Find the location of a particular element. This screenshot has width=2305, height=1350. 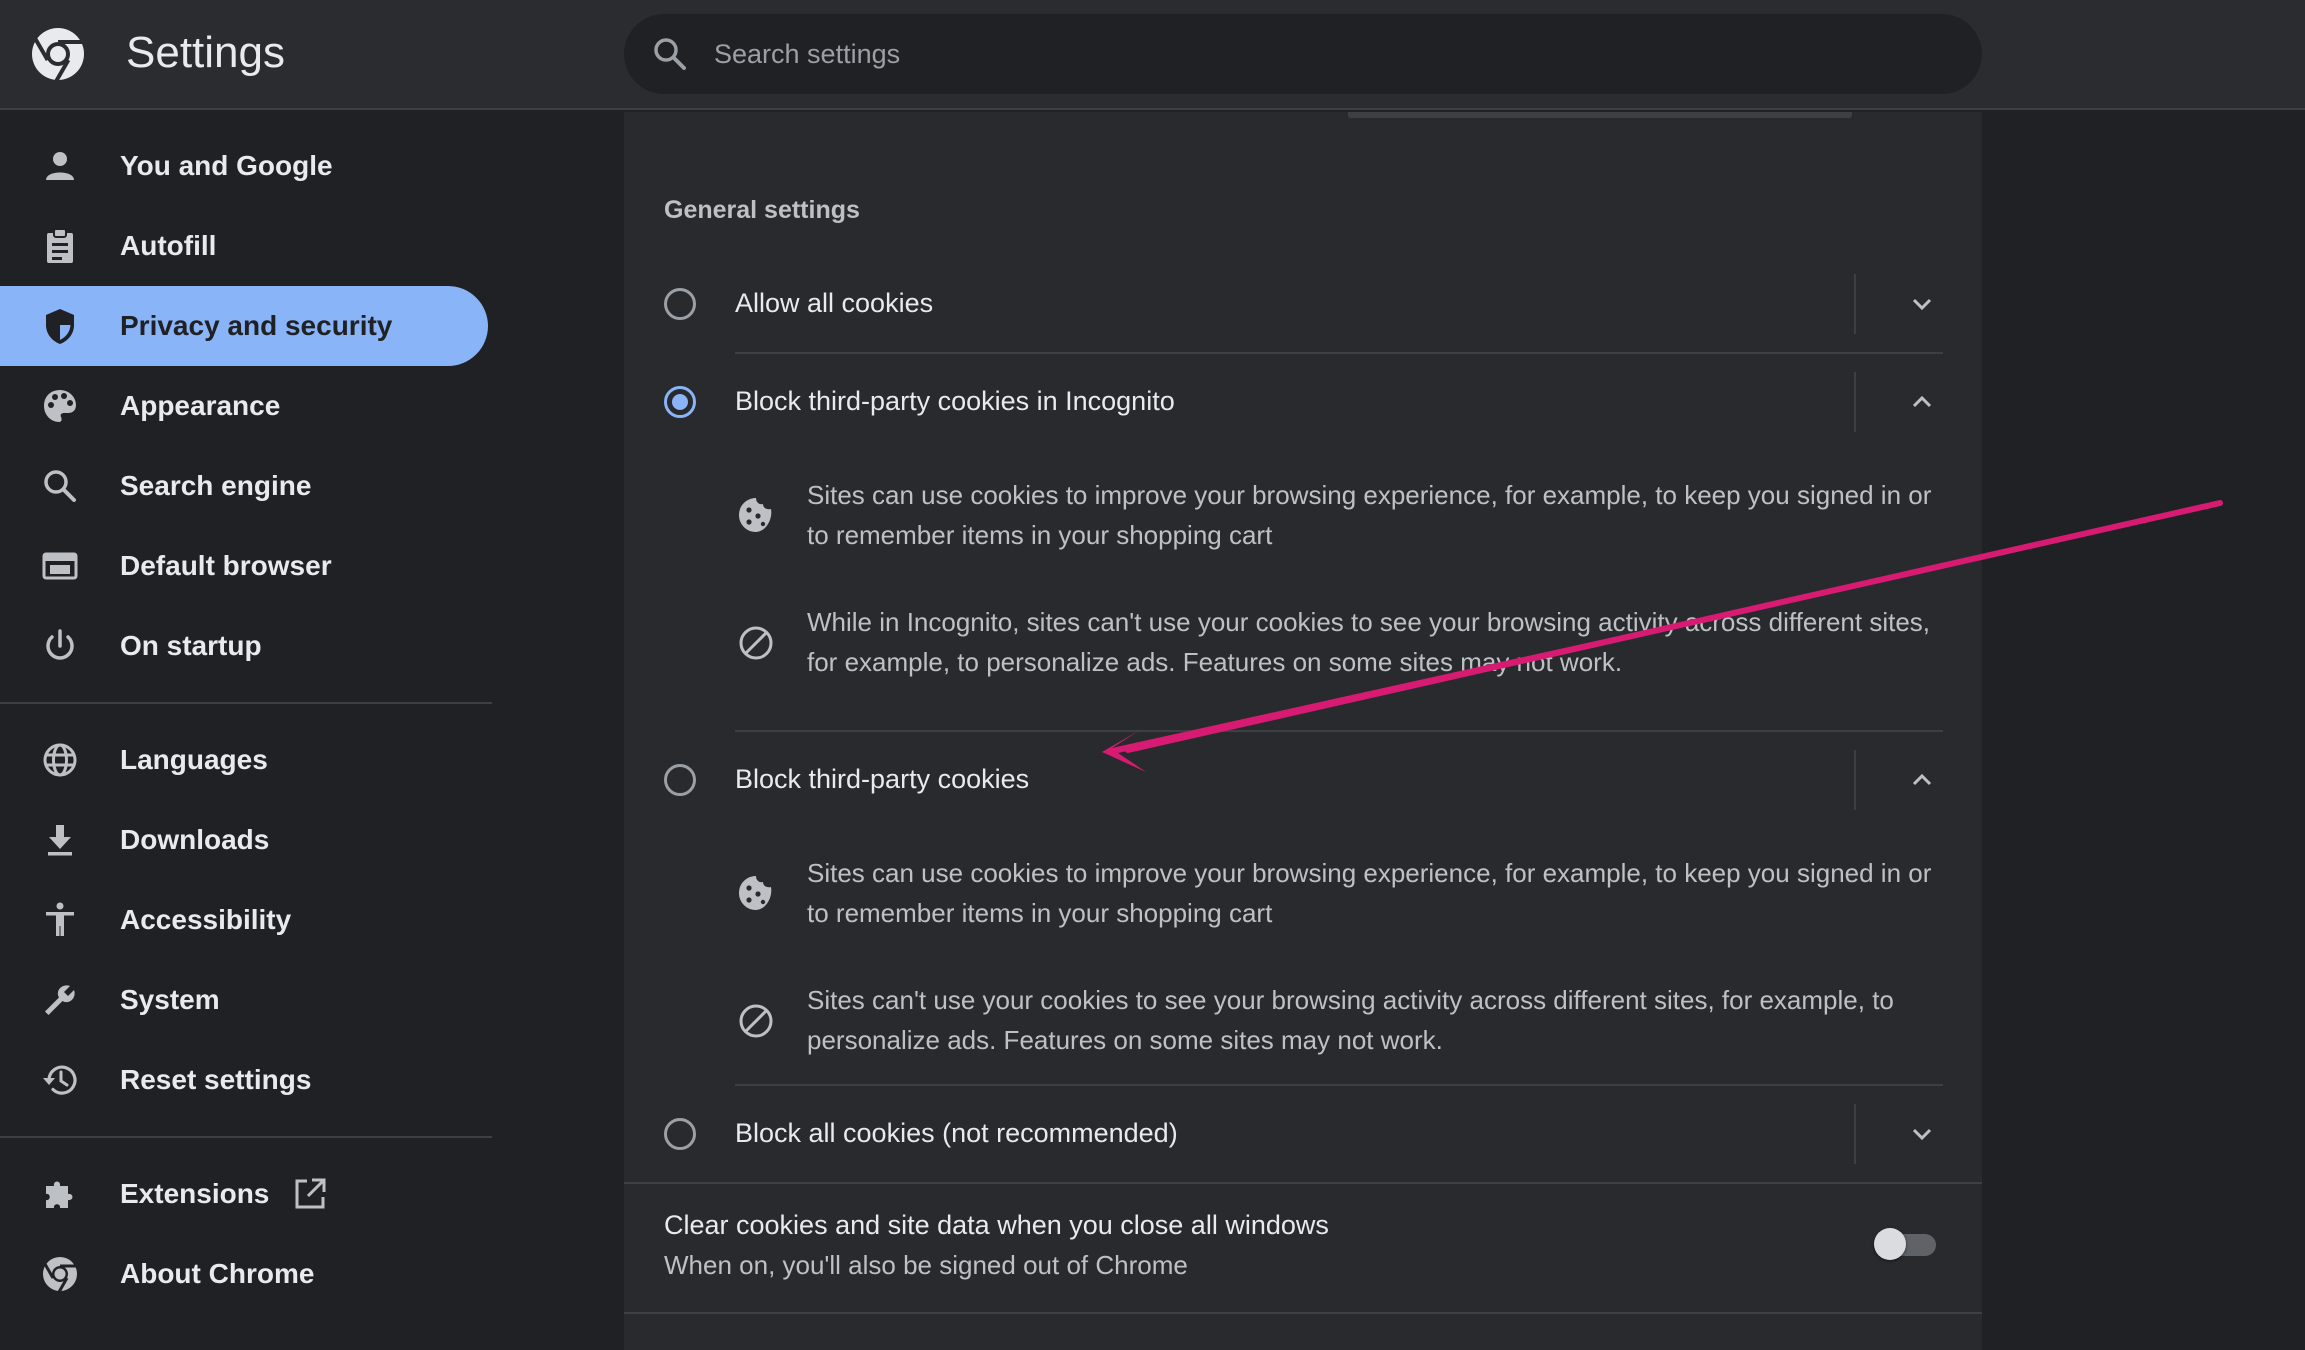

sidebar-item-label: Search engine is located at coordinates (216, 485).